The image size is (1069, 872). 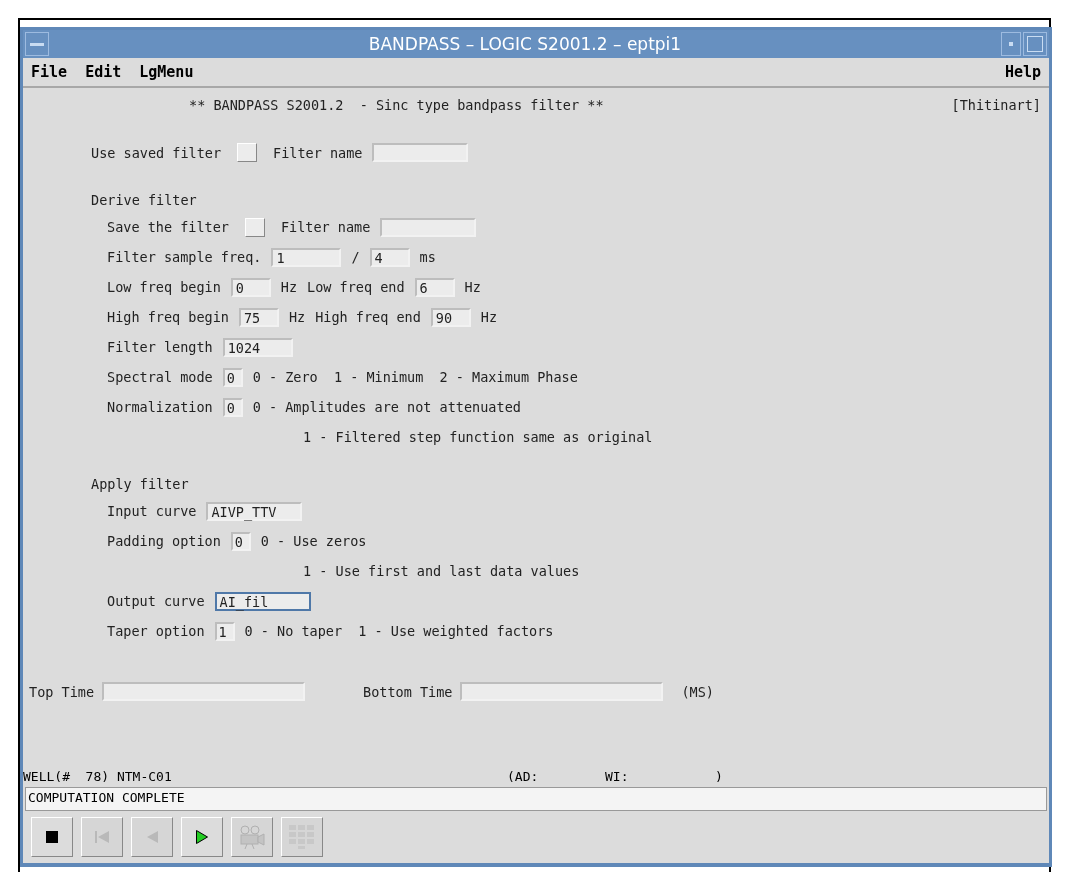 What do you see at coordinates (152, 837) in the screenshot?
I see `back-icon` at bounding box center [152, 837].